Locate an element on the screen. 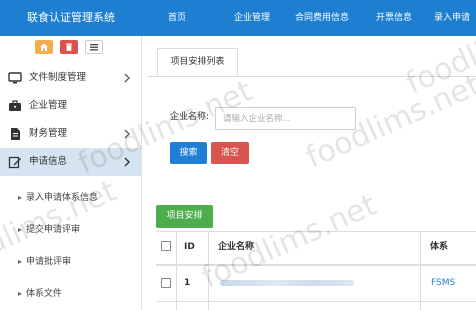 This screenshot has height=310, width=476. table-row-border is located at coordinates (316, 301).